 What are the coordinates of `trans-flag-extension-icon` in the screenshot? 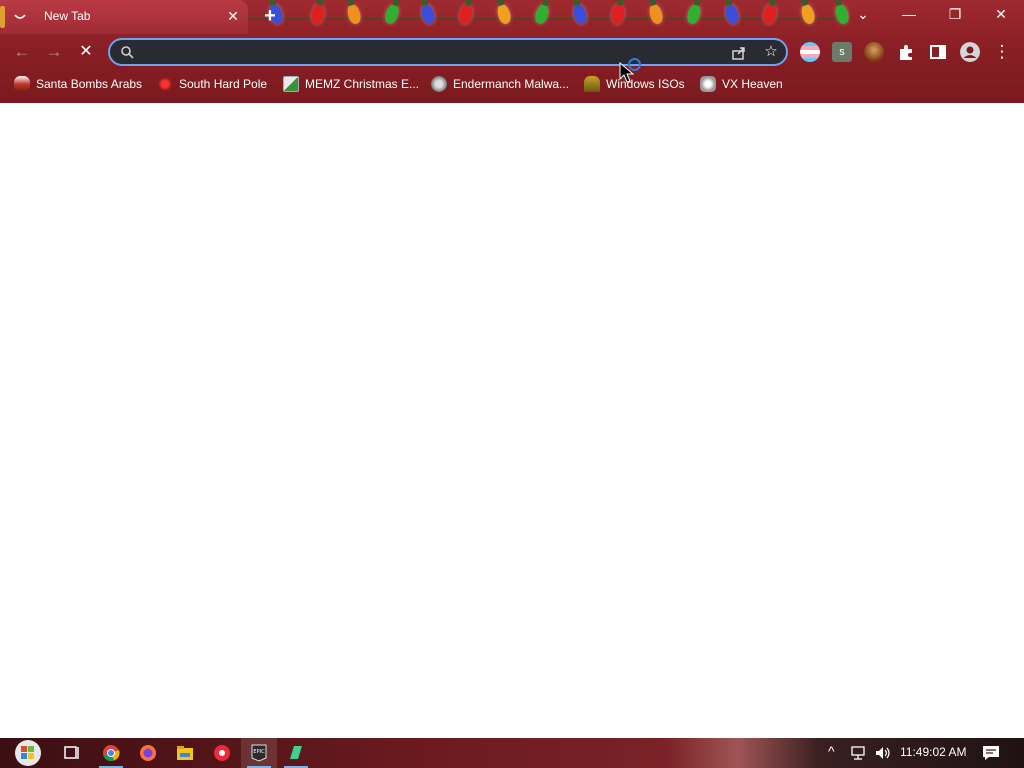 It's located at (810, 52).